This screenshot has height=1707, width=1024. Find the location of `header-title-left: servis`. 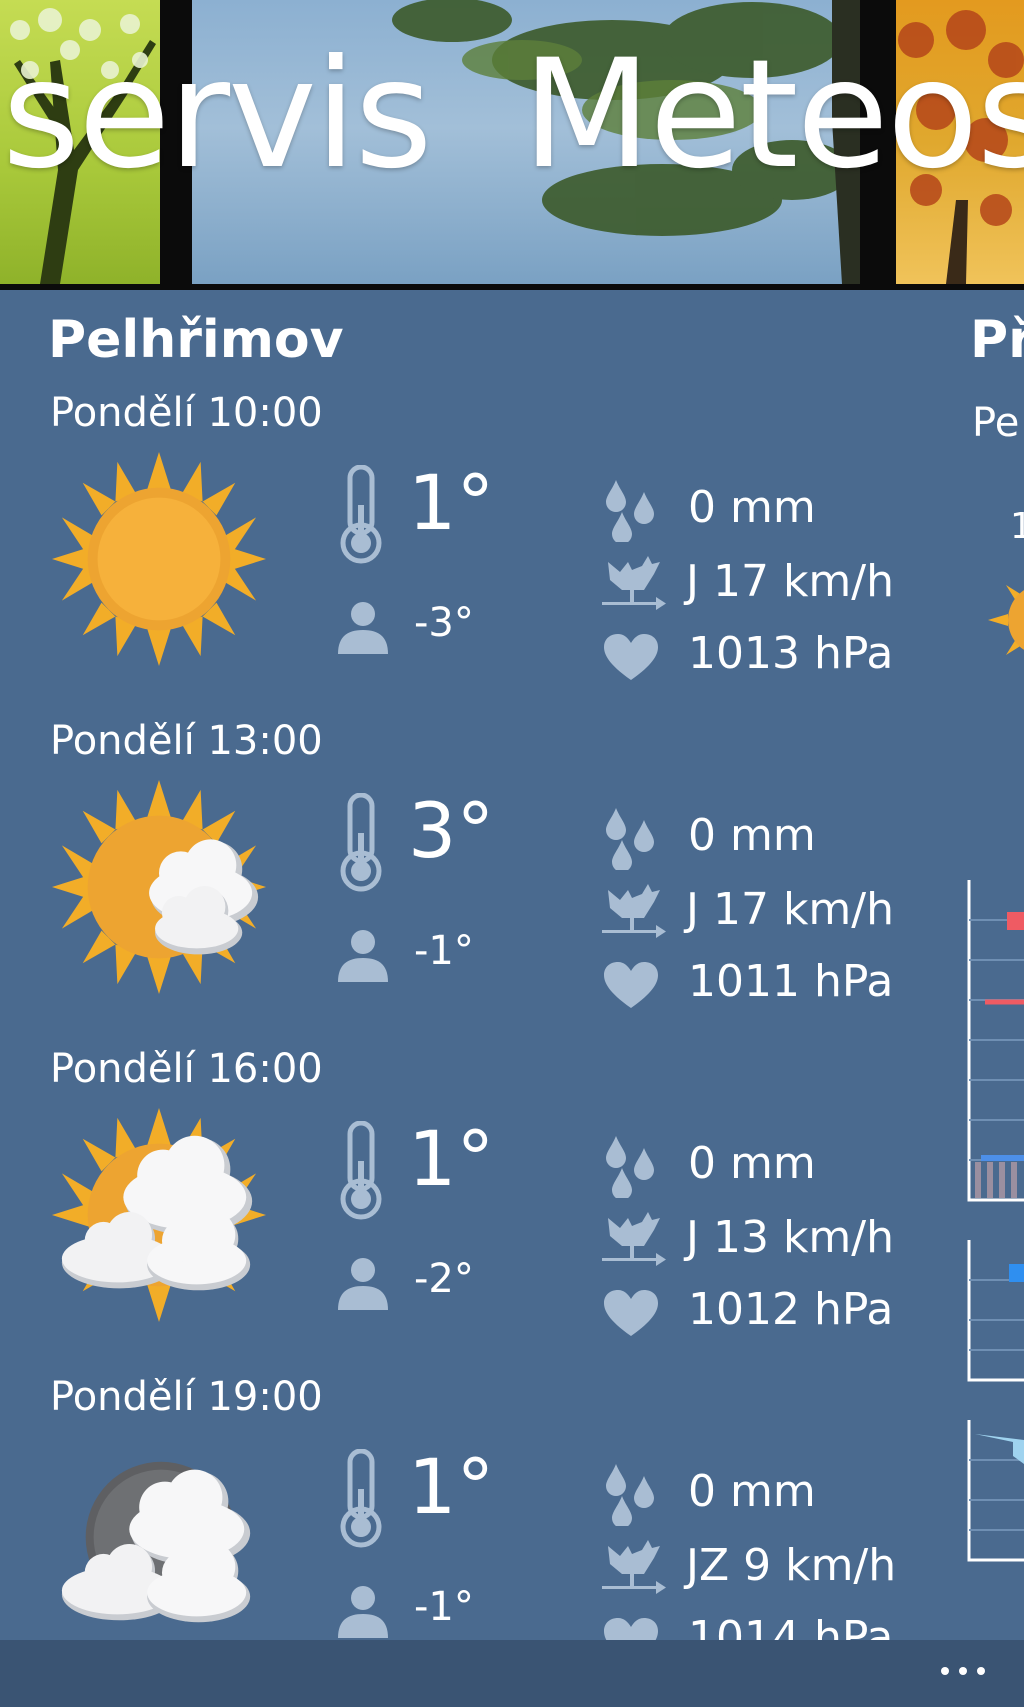

header-title-left: servis is located at coordinates (217, 115).